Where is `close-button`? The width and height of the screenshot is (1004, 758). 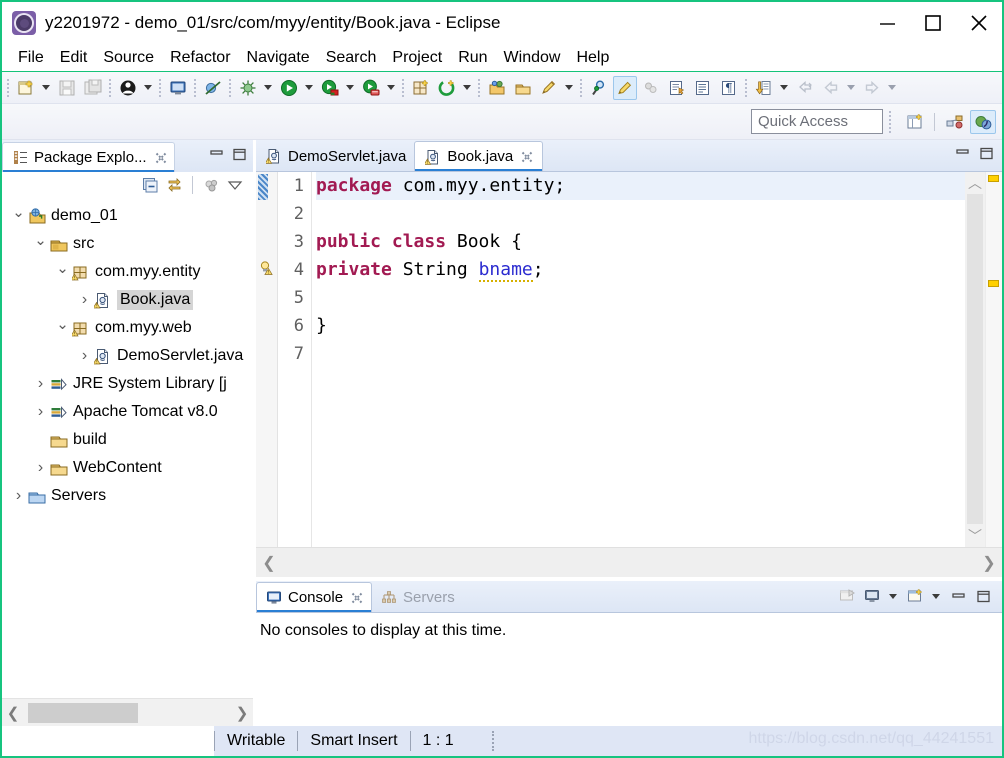 close-button is located at coordinates (979, 23).